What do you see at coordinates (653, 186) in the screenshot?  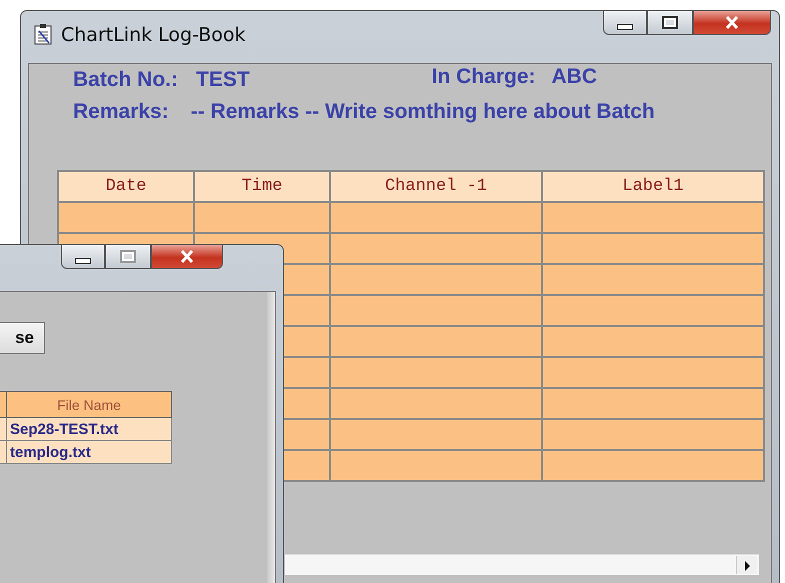 I see `column-header: Label1` at bounding box center [653, 186].